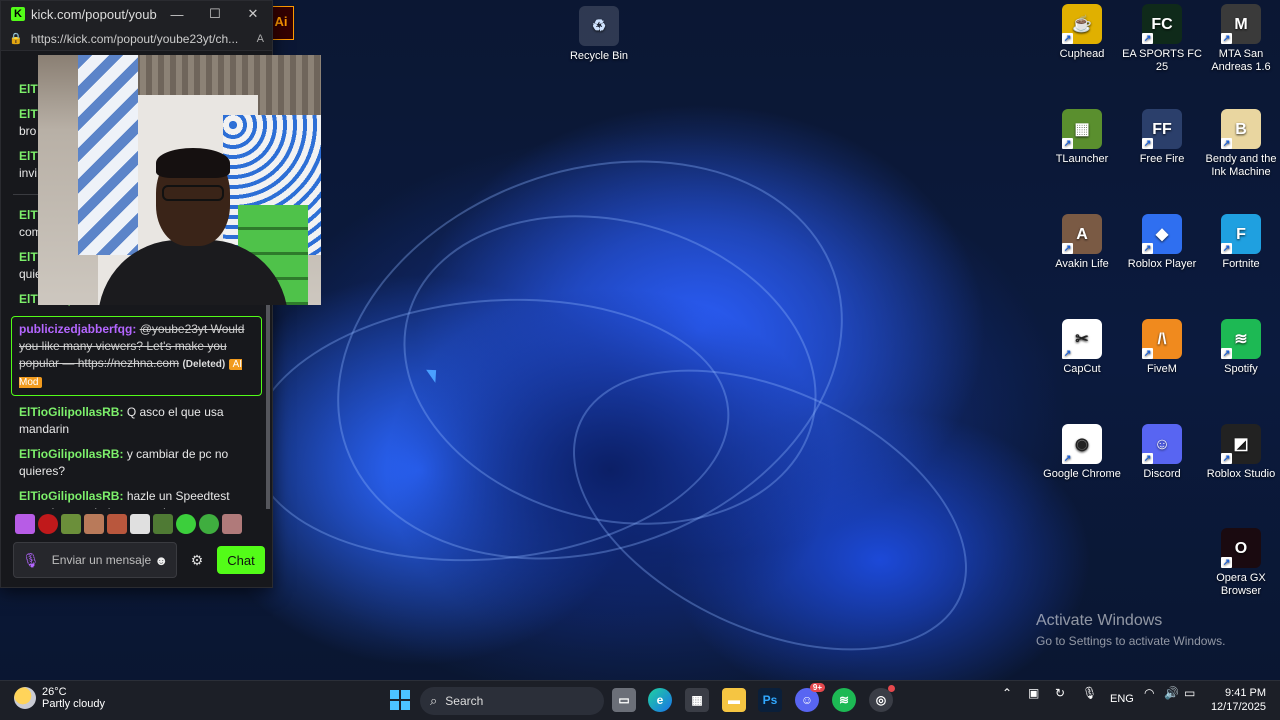 This screenshot has width=1280, height=720. I want to click on chat-username: publicizedjabberfqg:, so click(77, 329).